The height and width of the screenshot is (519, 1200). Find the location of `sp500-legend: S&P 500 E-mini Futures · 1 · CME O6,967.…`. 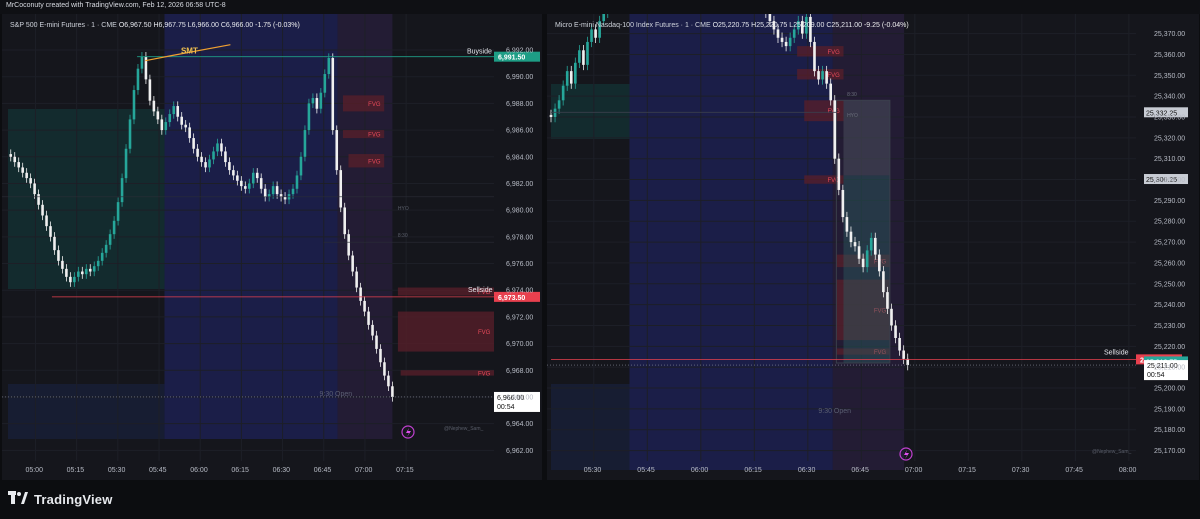

sp500-legend: S&P 500 E-mini Futures · 1 · CME O6,967.… is located at coordinates (155, 25).